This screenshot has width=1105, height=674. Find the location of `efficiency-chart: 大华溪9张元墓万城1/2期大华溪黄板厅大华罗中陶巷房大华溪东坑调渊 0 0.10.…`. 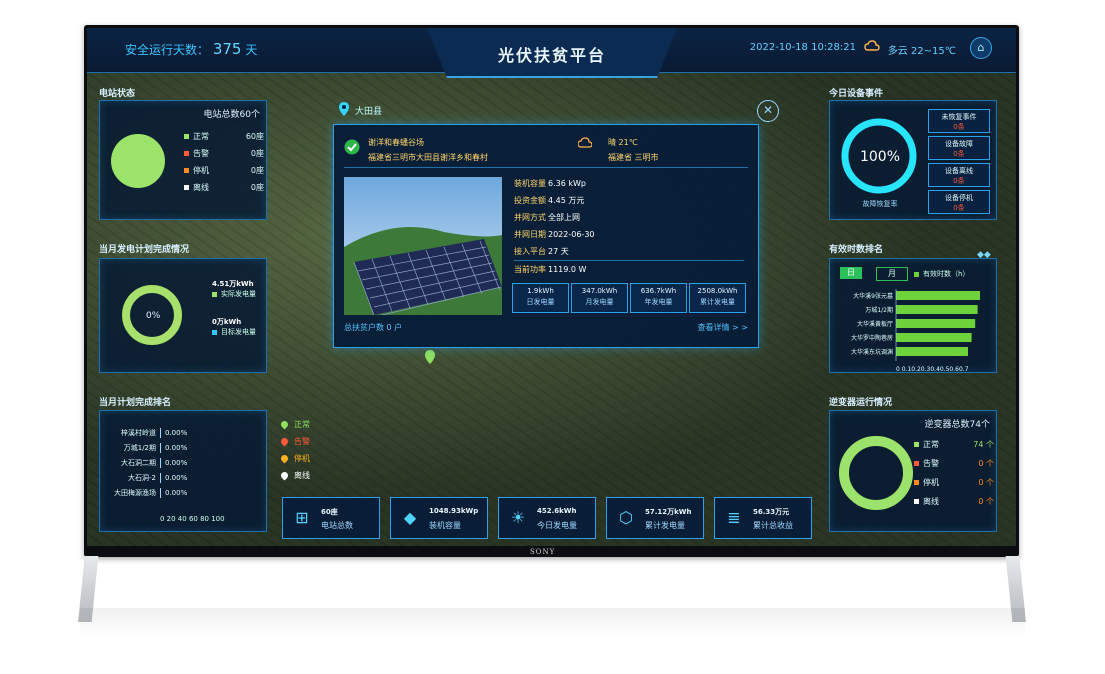

efficiency-chart: 大华溪9张元墓万城1/2期大华溪黄板厅大华罗中陶巷房大华溪东坑调渊 0 0.10.… is located at coordinates (915, 330).